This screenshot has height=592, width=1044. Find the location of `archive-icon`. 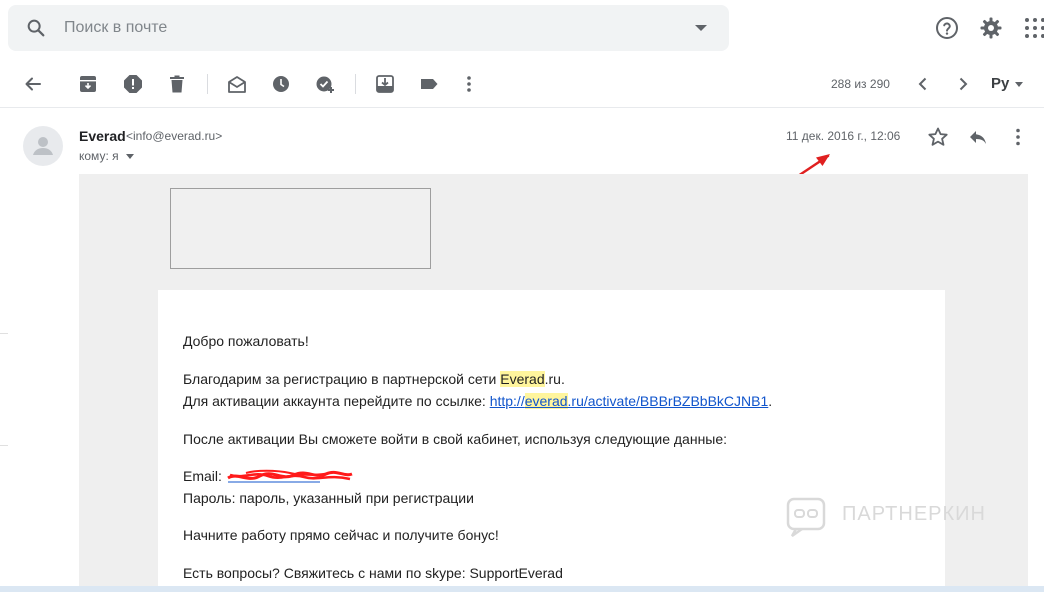

archive-icon is located at coordinates (88, 84).